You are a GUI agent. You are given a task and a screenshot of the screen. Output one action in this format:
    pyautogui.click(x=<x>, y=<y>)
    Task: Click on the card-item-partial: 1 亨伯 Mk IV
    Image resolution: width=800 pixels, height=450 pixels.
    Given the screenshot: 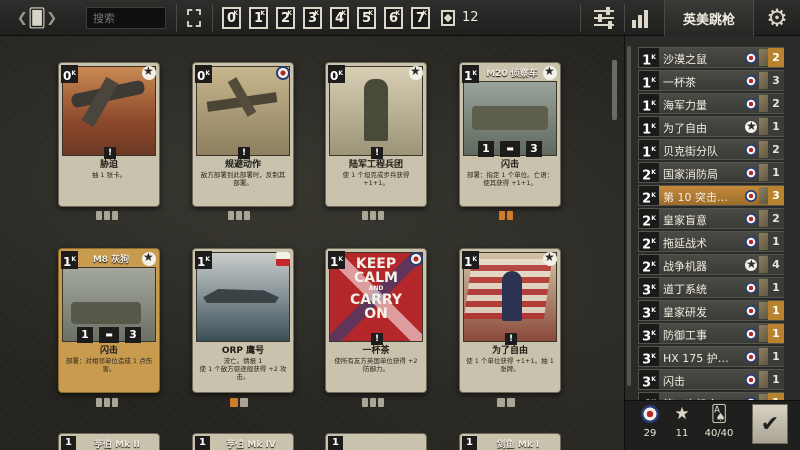 What is the action you would take?
    pyautogui.click(x=243, y=441)
    